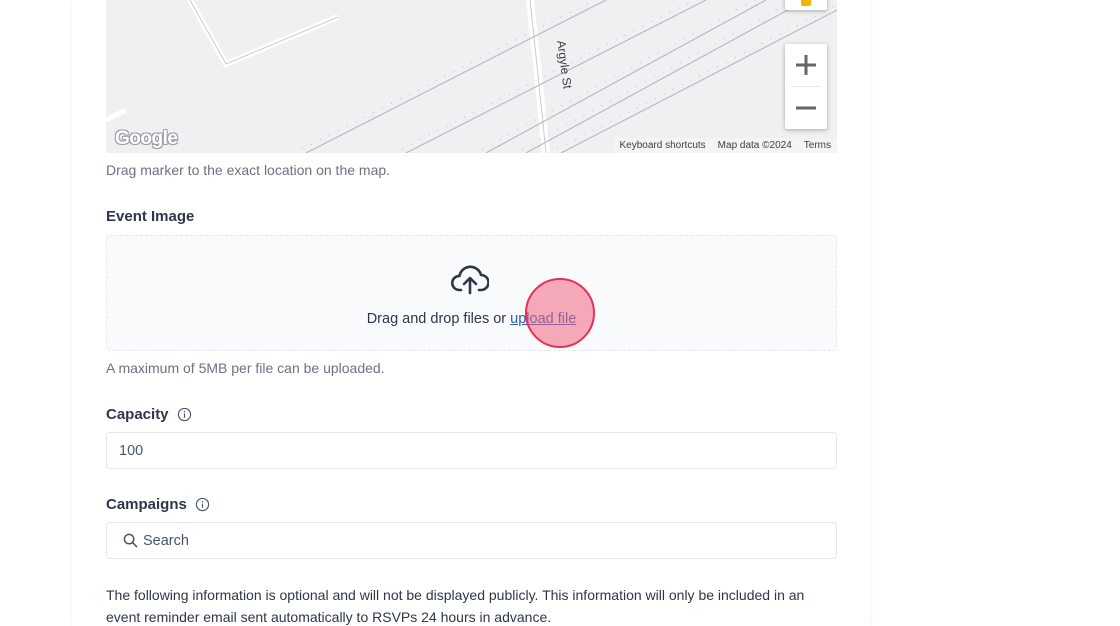 The image size is (1120, 626). What do you see at coordinates (543, 319) in the screenshot?
I see `upload-file-link: upload file` at bounding box center [543, 319].